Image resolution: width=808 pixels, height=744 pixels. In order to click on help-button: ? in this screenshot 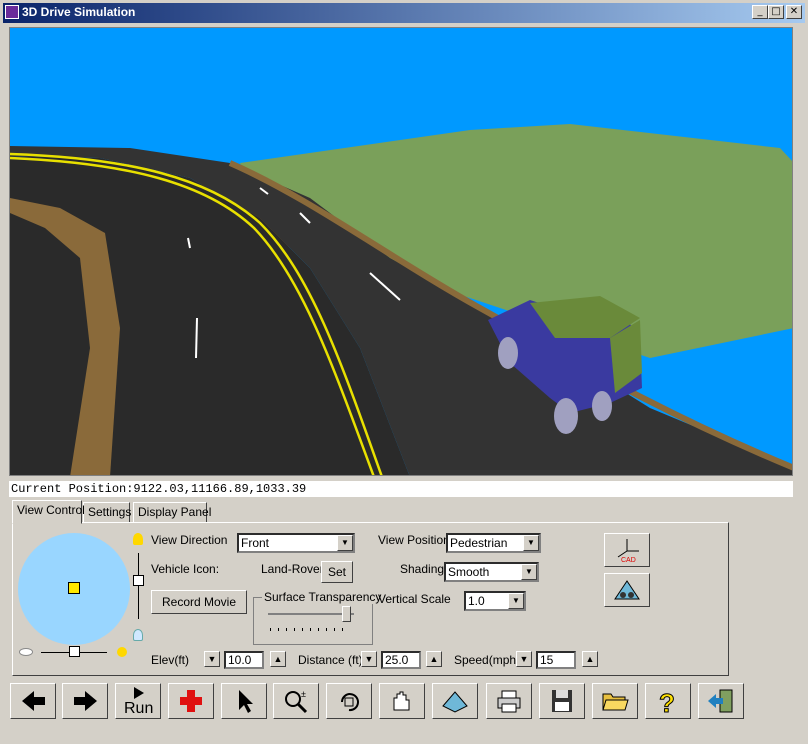, I will do `click(668, 701)`.